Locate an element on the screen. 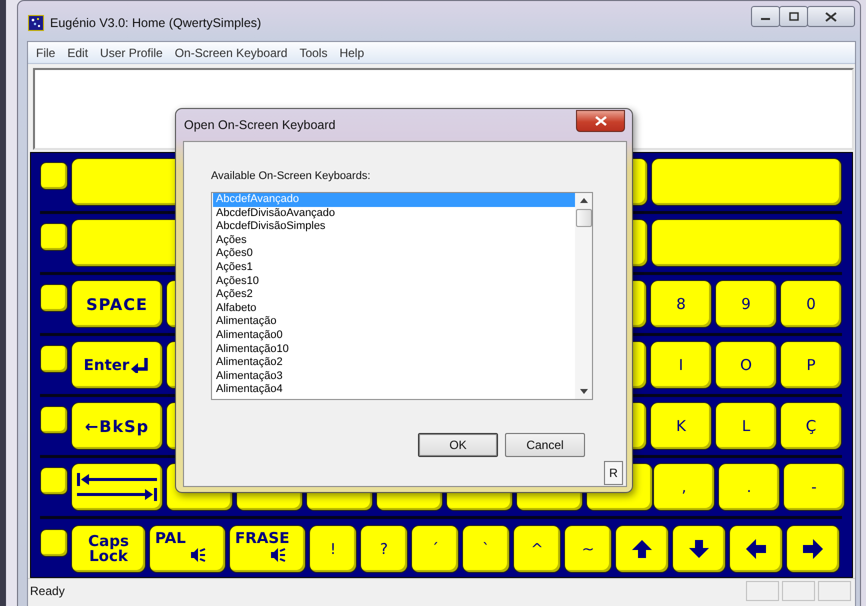 The width and height of the screenshot is (866, 606). list-label: Available On-Screen Keyboards: is located at coordinates (291, 176).